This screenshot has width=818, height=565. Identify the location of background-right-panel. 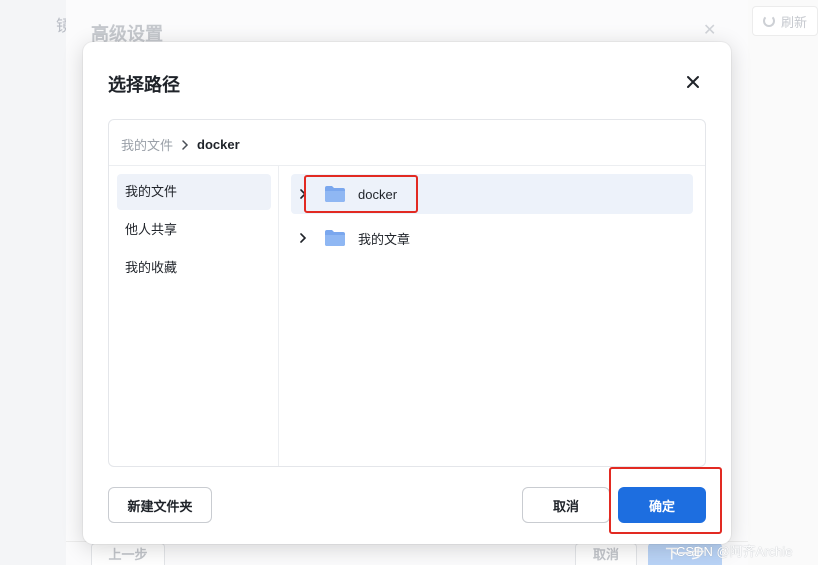
(783, 282).